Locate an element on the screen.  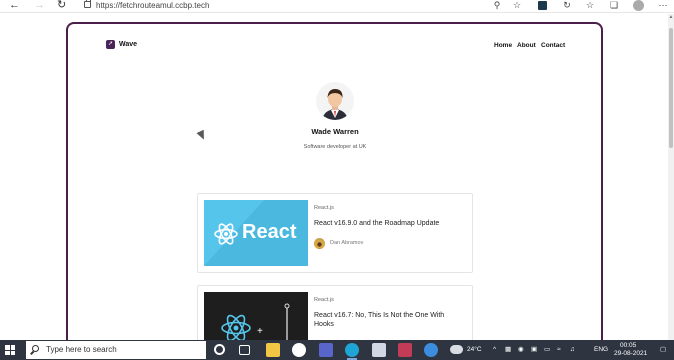
search-placeholder: Type here to search is located at coordinates (81, 349).